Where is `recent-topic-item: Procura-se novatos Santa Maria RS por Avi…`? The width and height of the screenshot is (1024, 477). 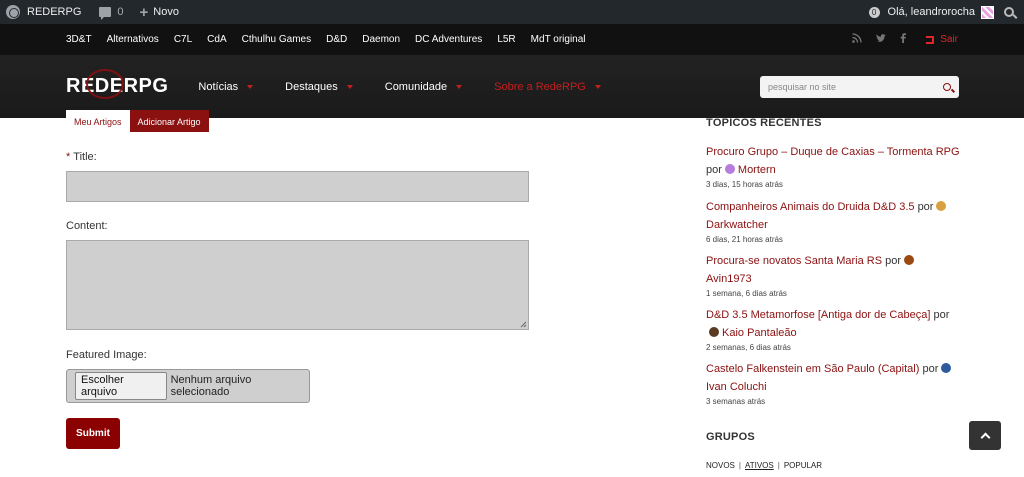
recent-topic-item: Procura-se novatos Santa Maria RS por Avi… is located at coordinates (833, 276).